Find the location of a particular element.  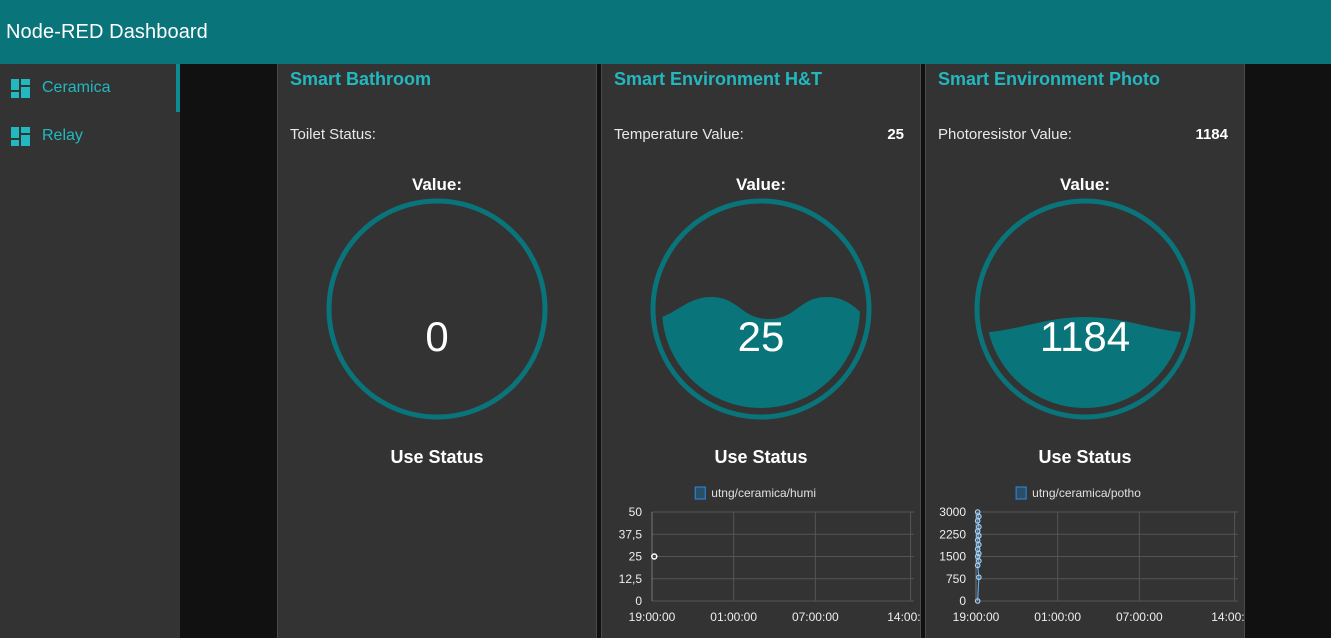

legend-label: utng/ceramica/potho is located at coordinates (1086, 493).